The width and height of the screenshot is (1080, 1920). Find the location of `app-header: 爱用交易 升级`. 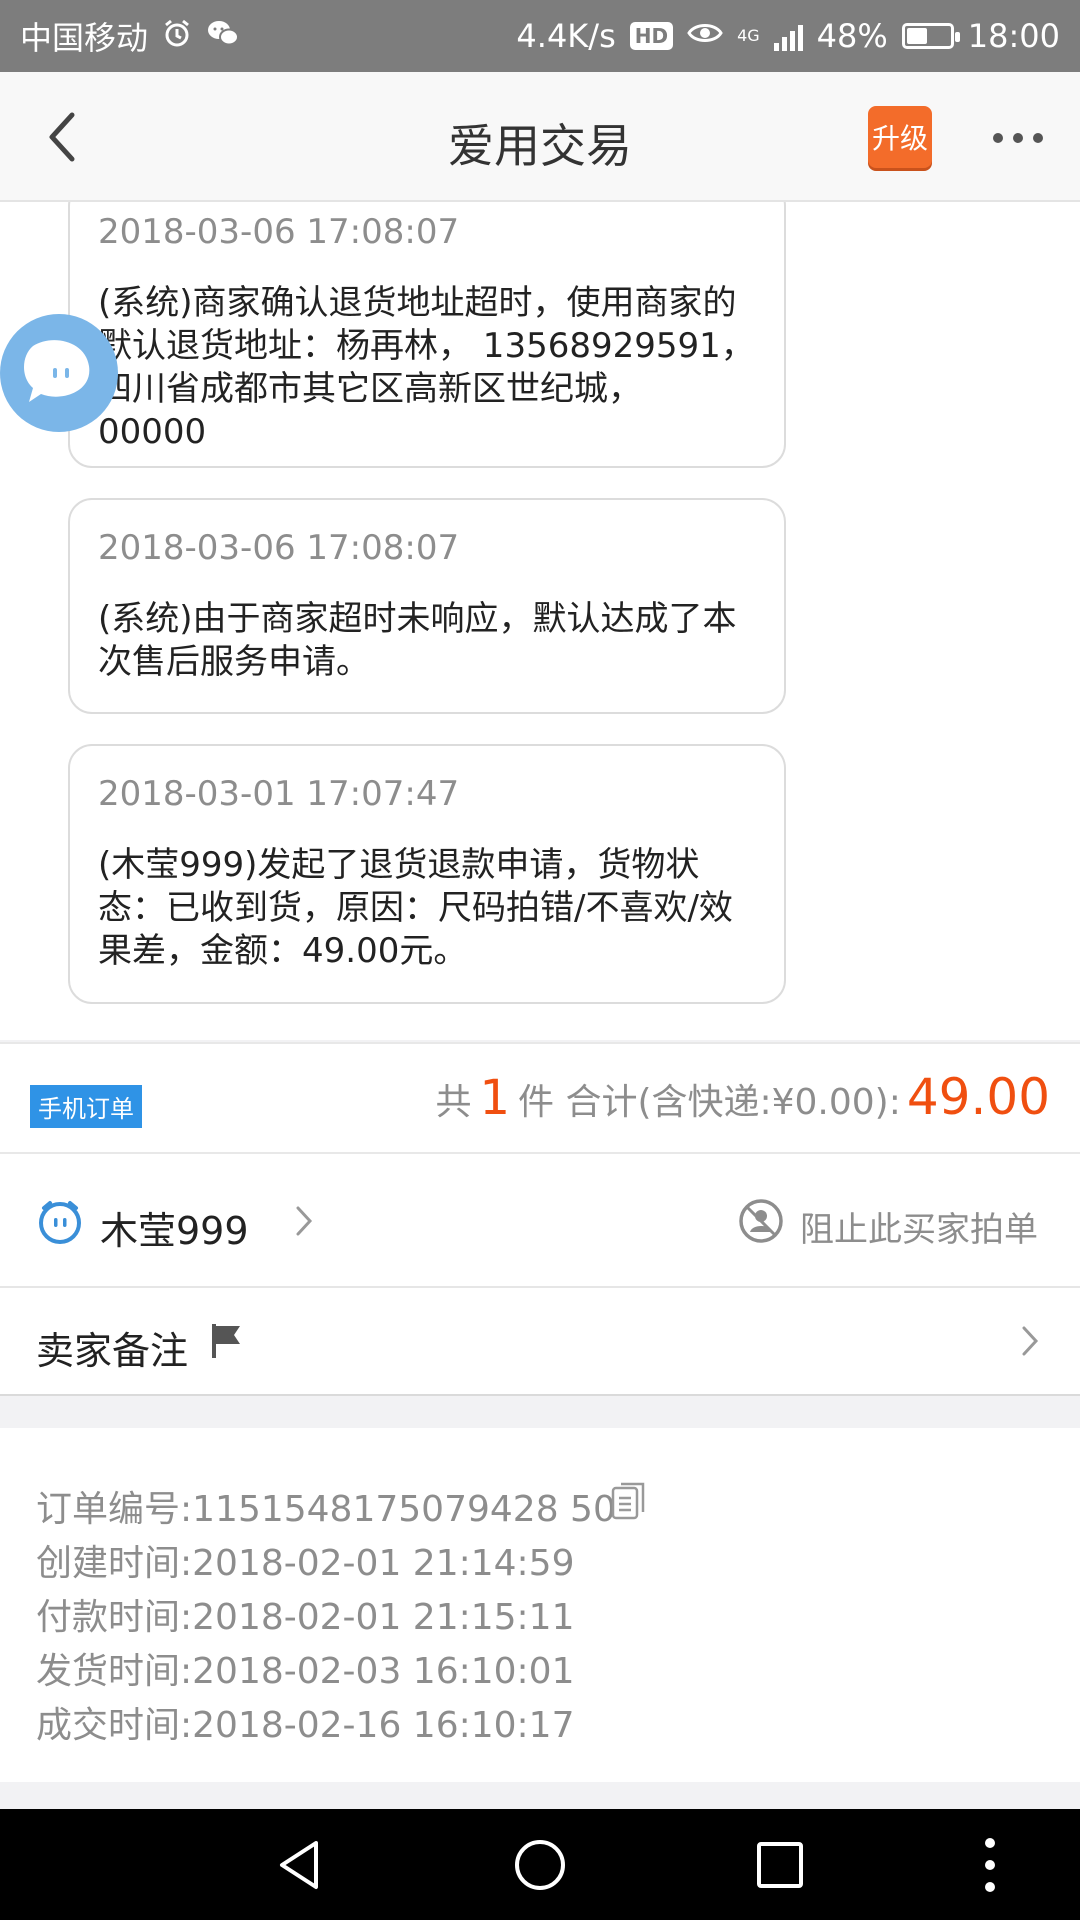

app-header: 爱用交易 升级 is located at coordinates (540, 137).